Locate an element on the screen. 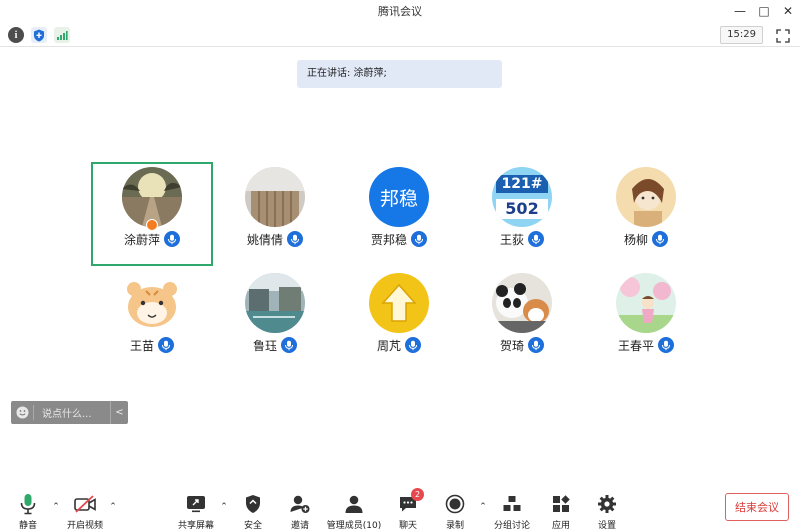 This screenshot has height=531, width=800. security-shield-icon is located at coordinates (253, 504).